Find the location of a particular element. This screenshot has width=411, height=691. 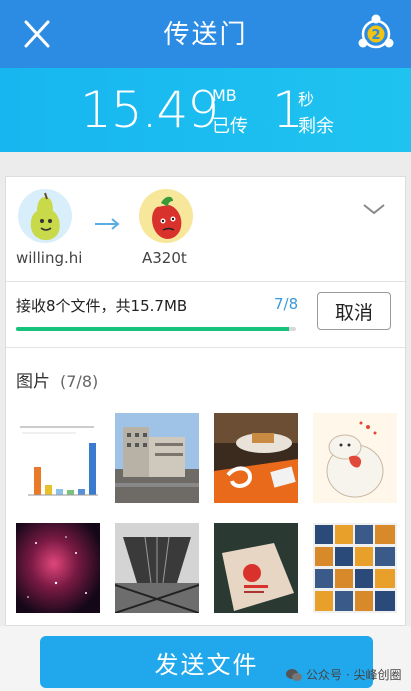

progress-fill is located at coordinates (152, 329).